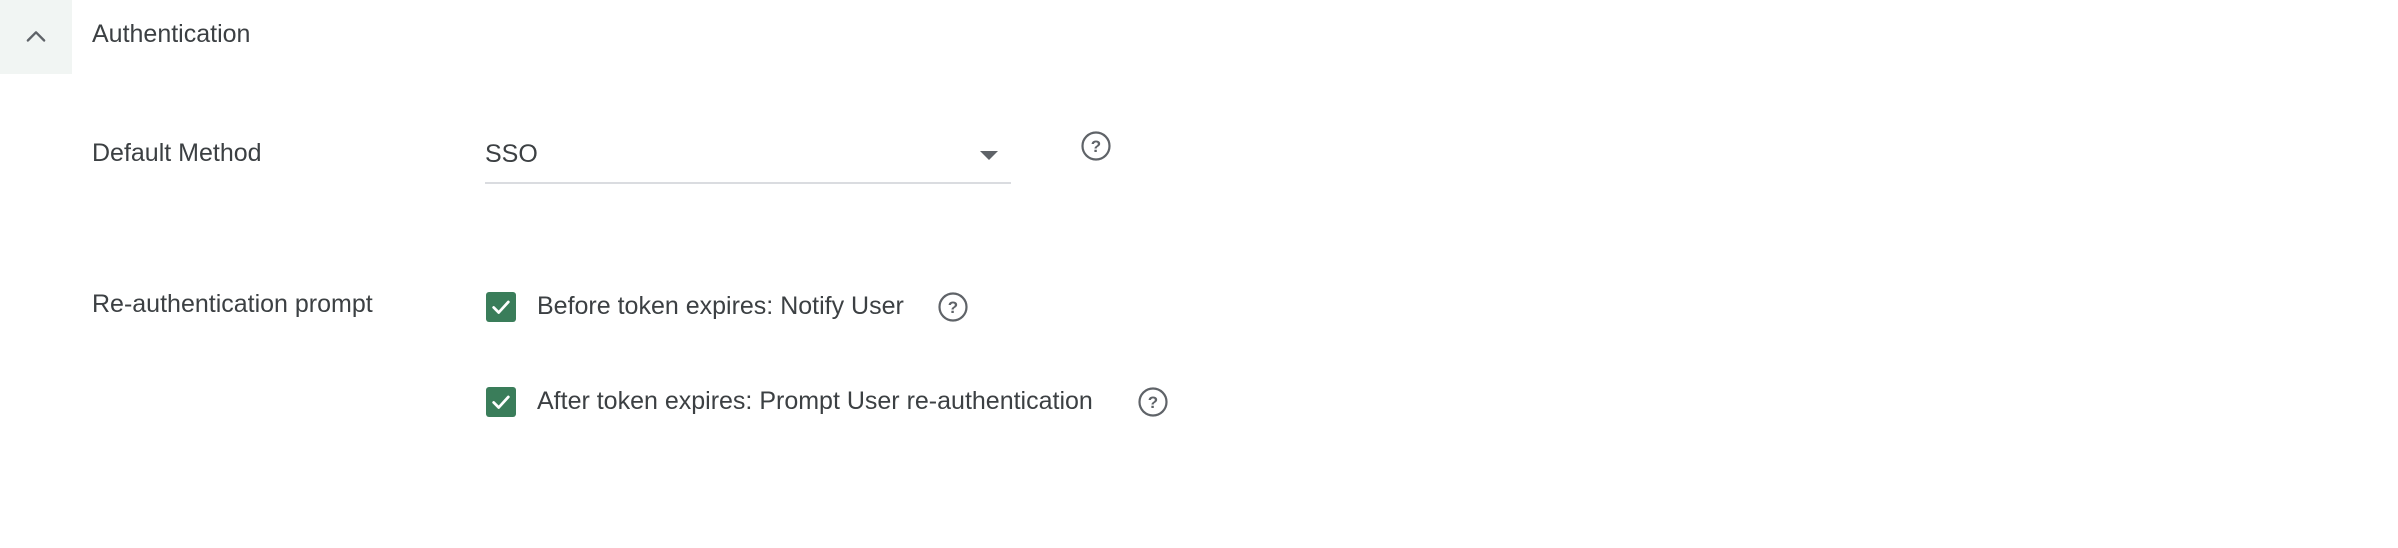 The width and height of the screenshot is (2398, 548). I want to click on default-method-help-icon: ?, so click(1096, 146).